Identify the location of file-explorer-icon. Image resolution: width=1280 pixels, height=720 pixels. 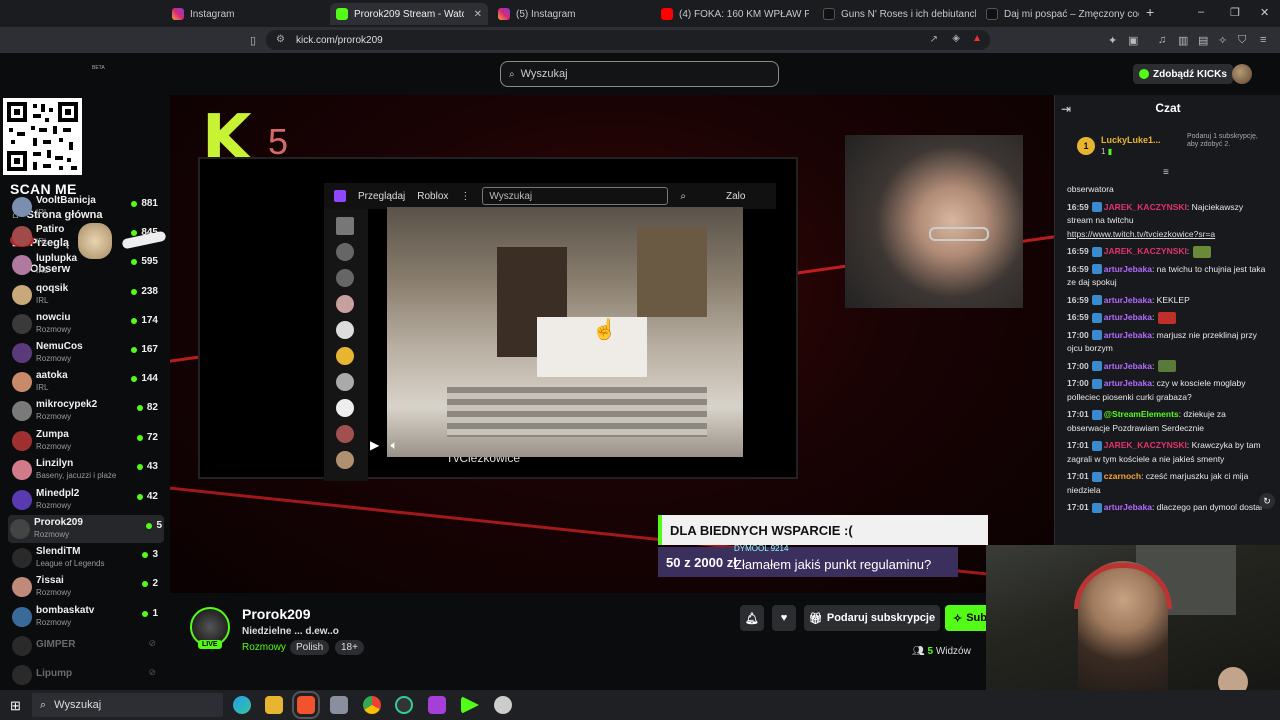
(274, 705).